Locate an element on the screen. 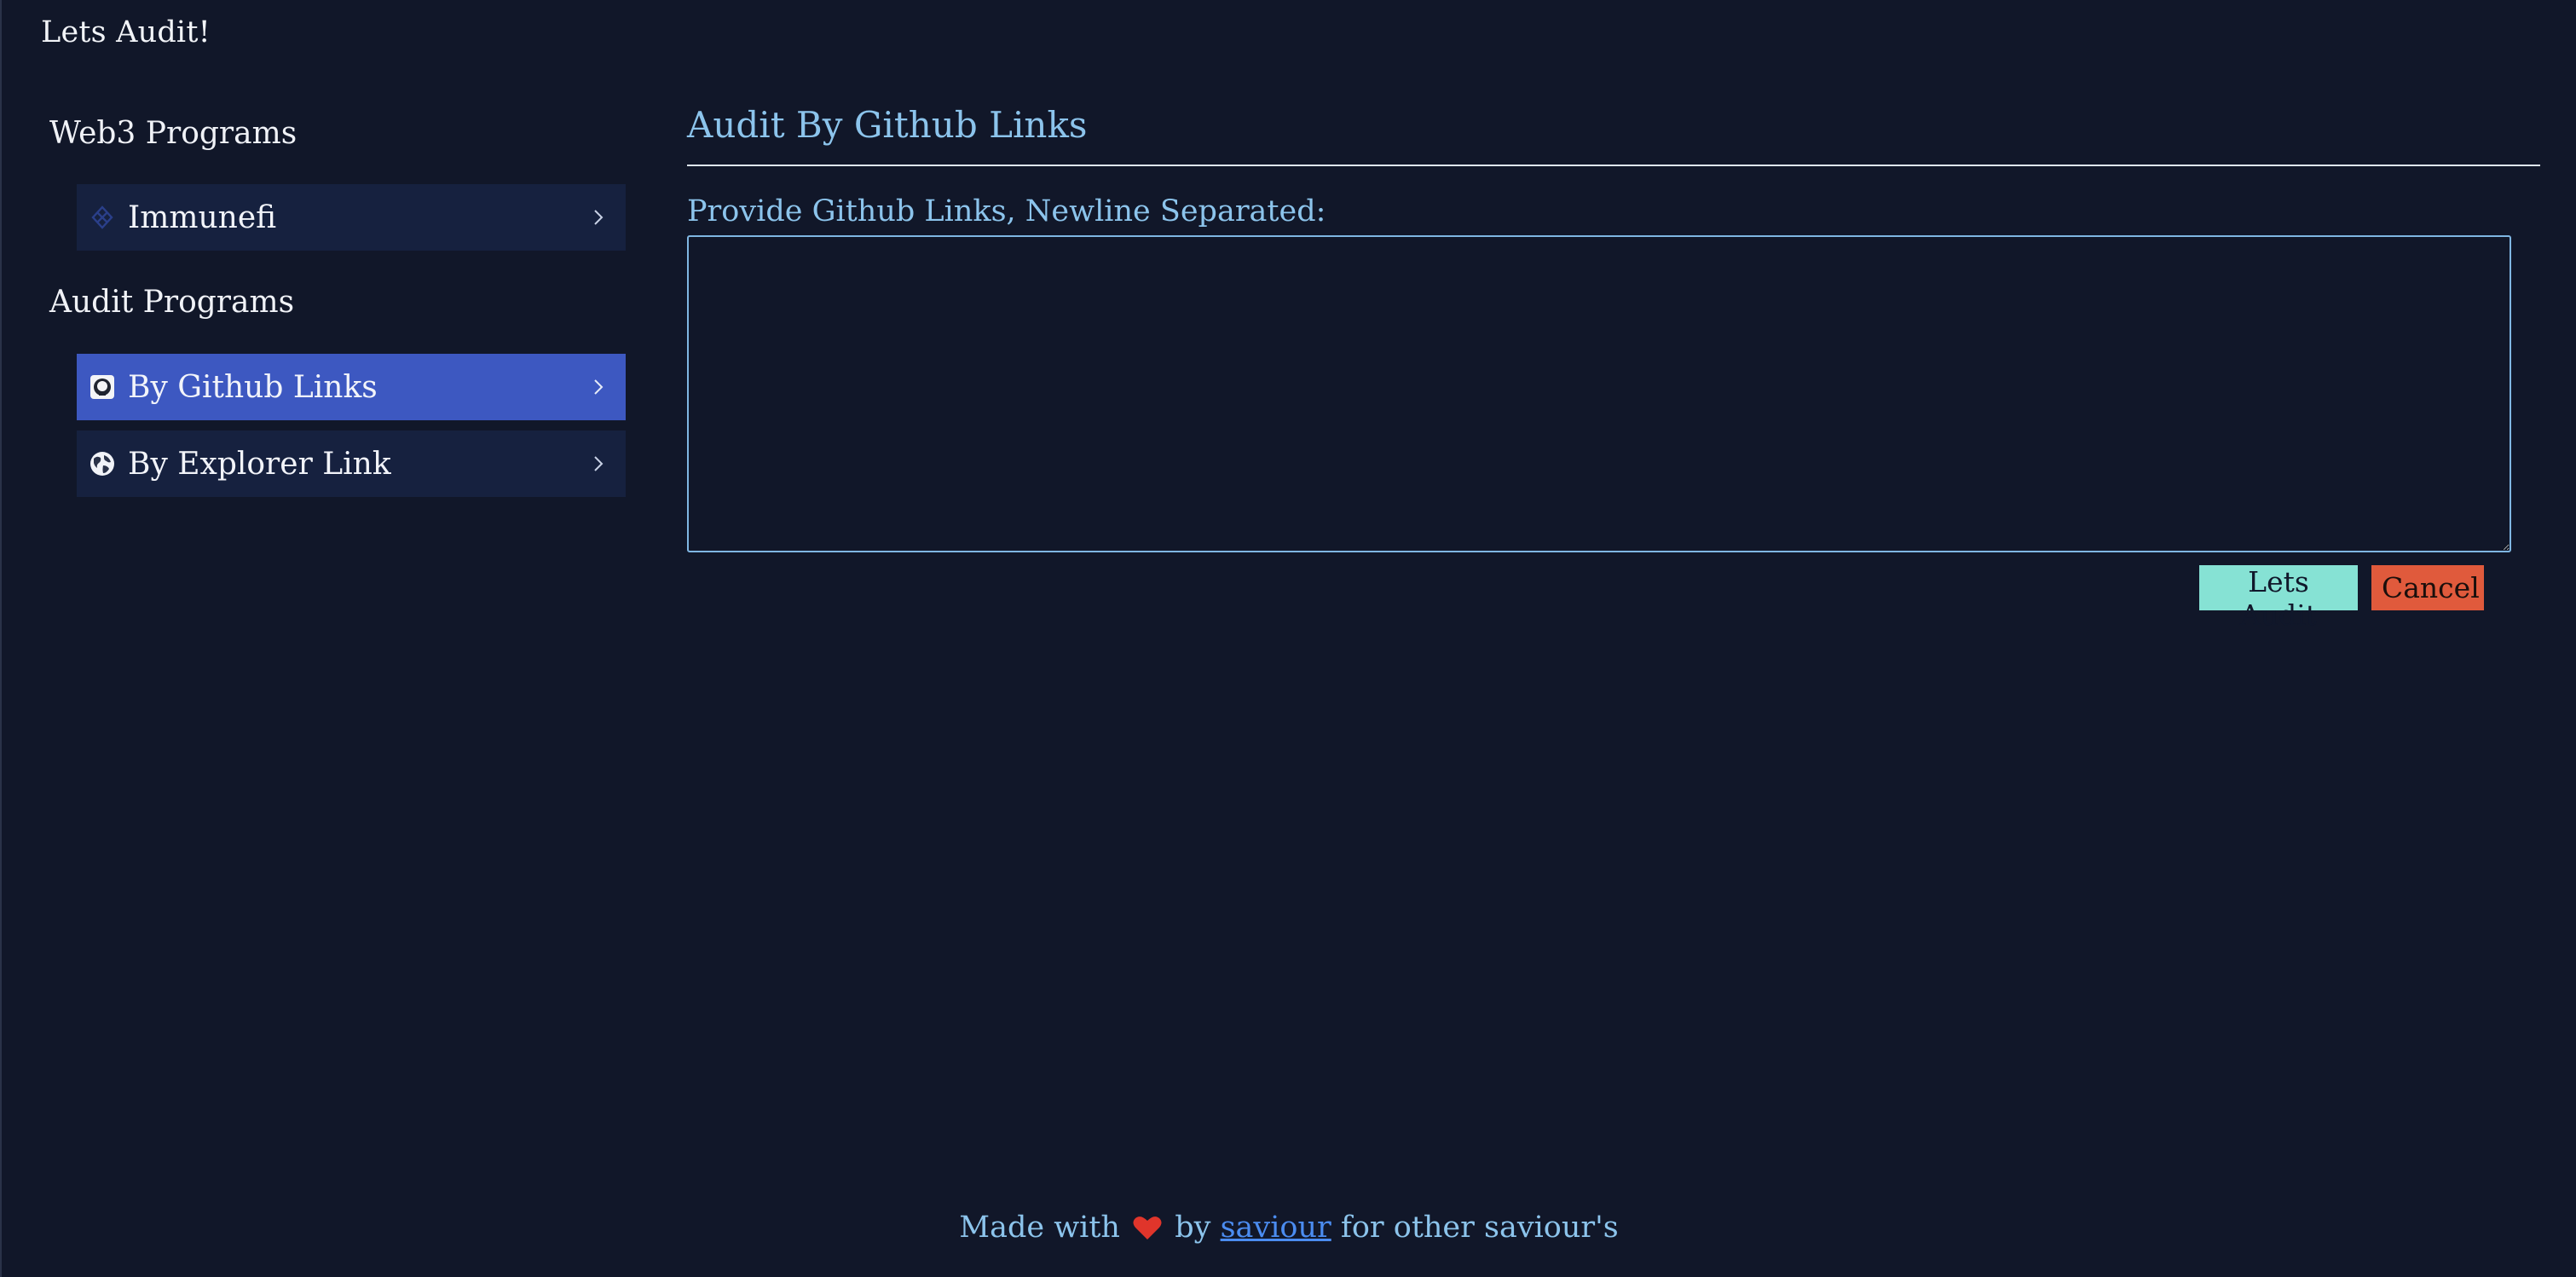  heart-icon is located at coordinates (1147, 1231).